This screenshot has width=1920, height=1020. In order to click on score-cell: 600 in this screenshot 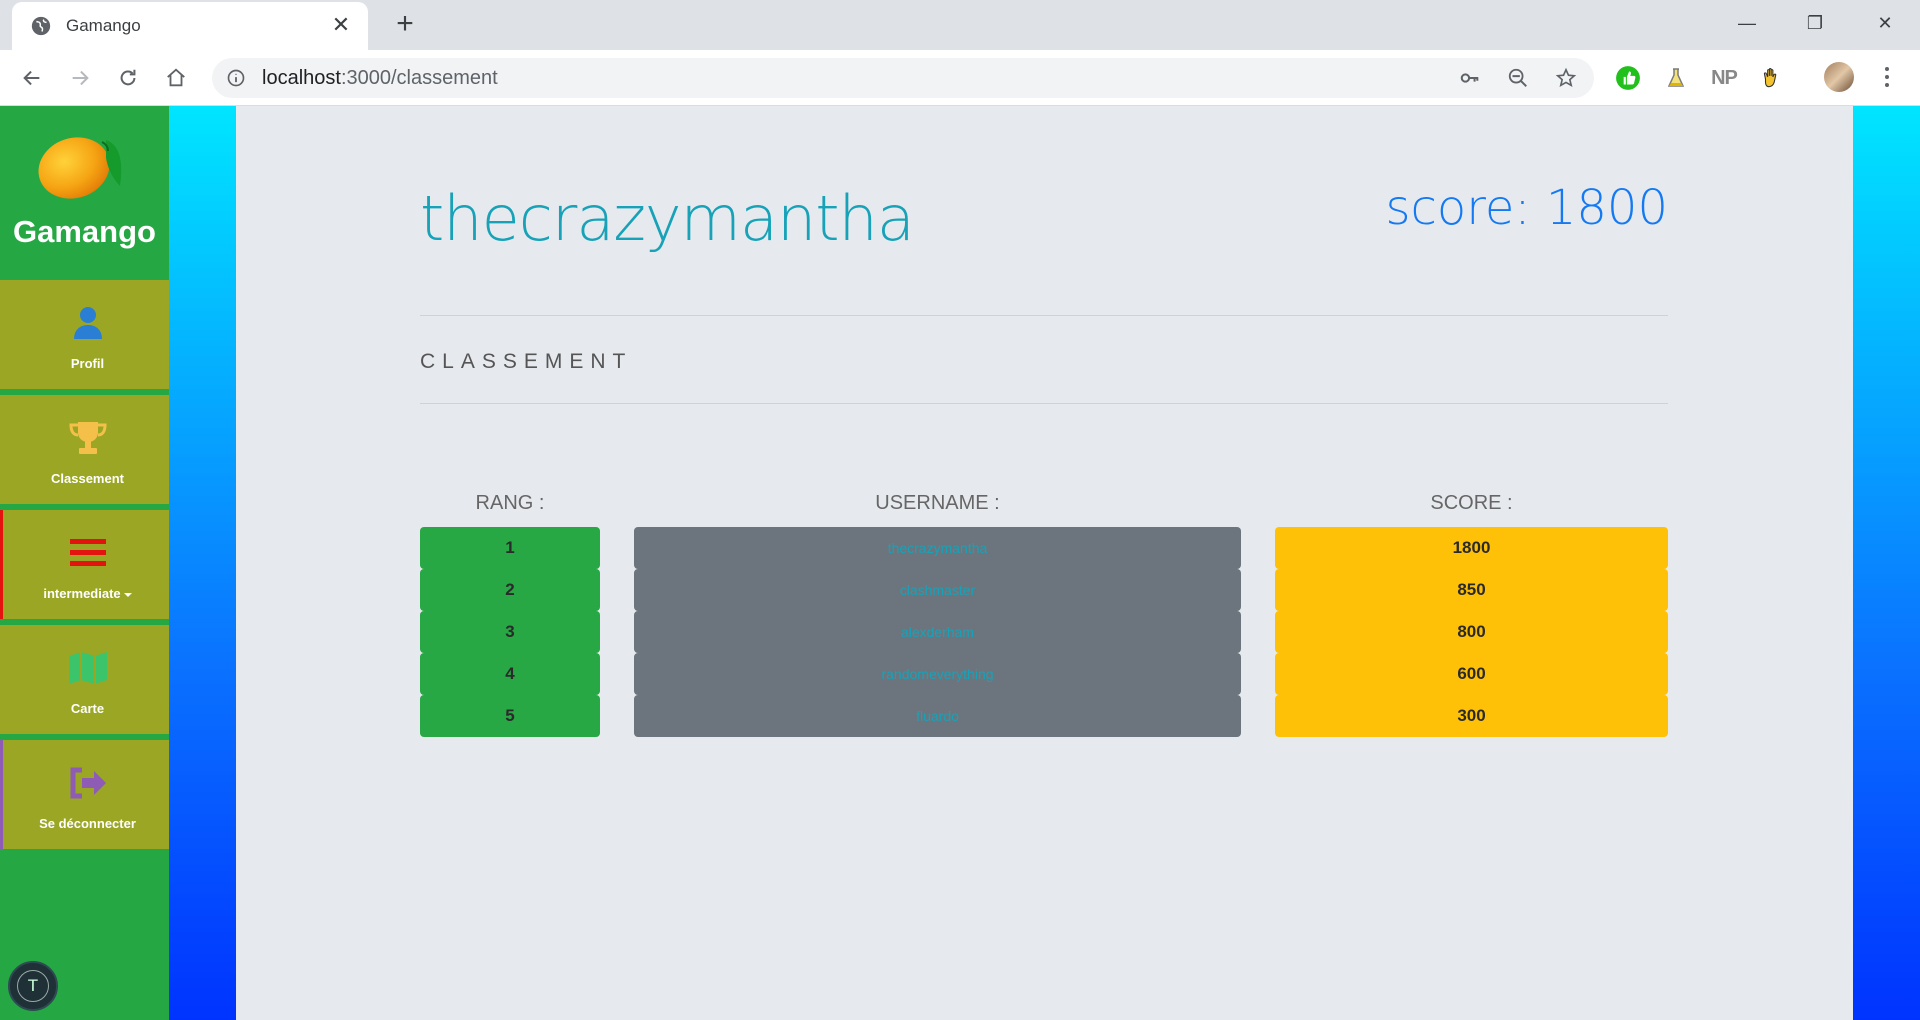, I will do `click(1471, 674)`.